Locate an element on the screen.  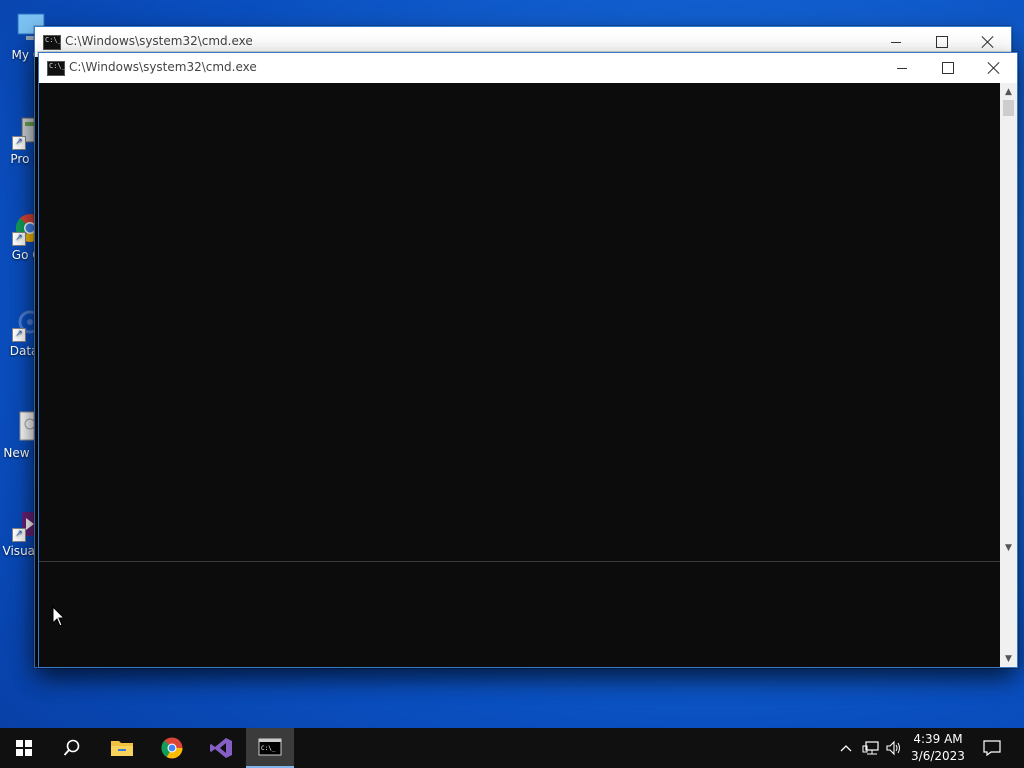
chevron-up-icon is located at coordinates (846, 748).